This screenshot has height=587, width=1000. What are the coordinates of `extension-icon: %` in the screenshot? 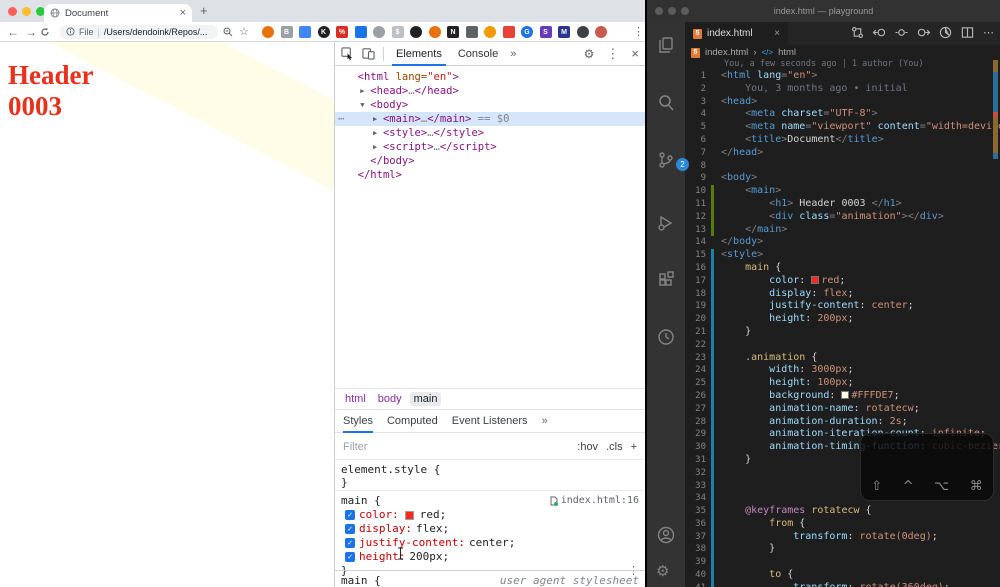 It's located at (342, 32).